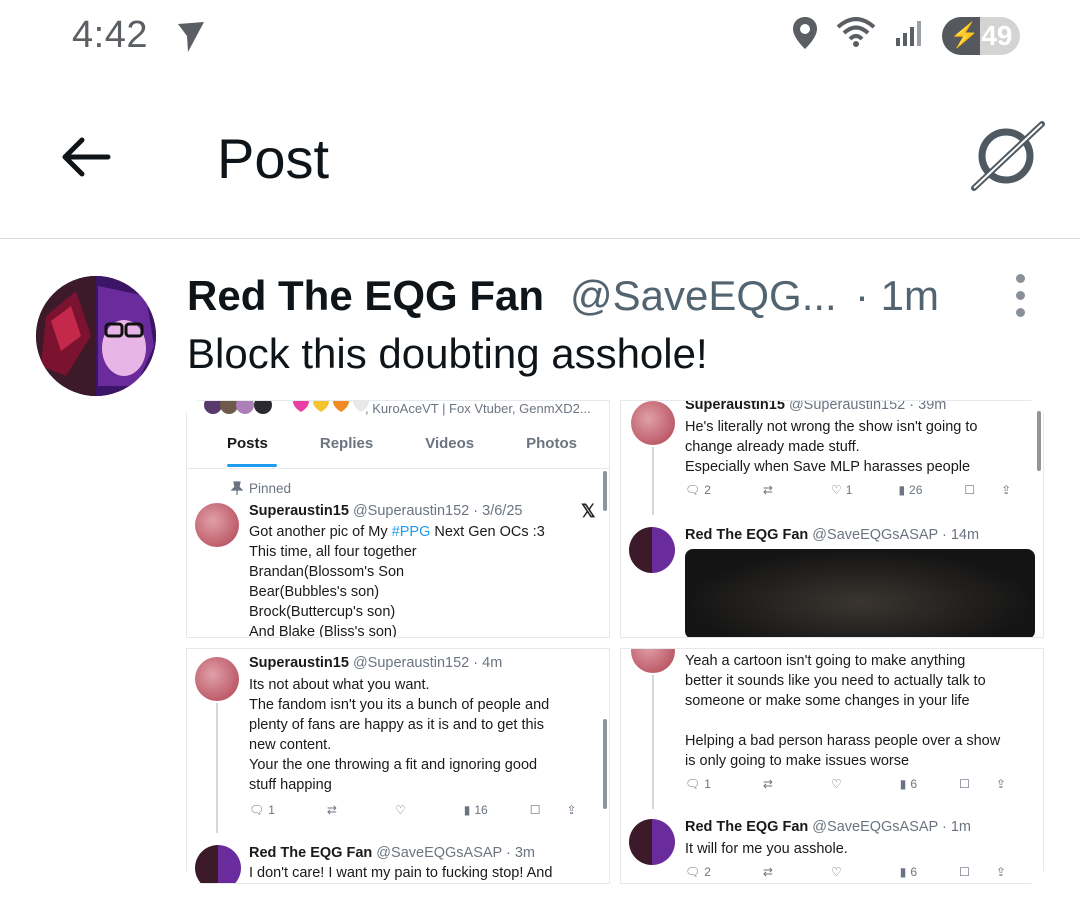  Describe the element at coordinates (487, 532) in the screenshot. I see `tweet-line-1-suffix: Next Gen OCs :3` at that location.